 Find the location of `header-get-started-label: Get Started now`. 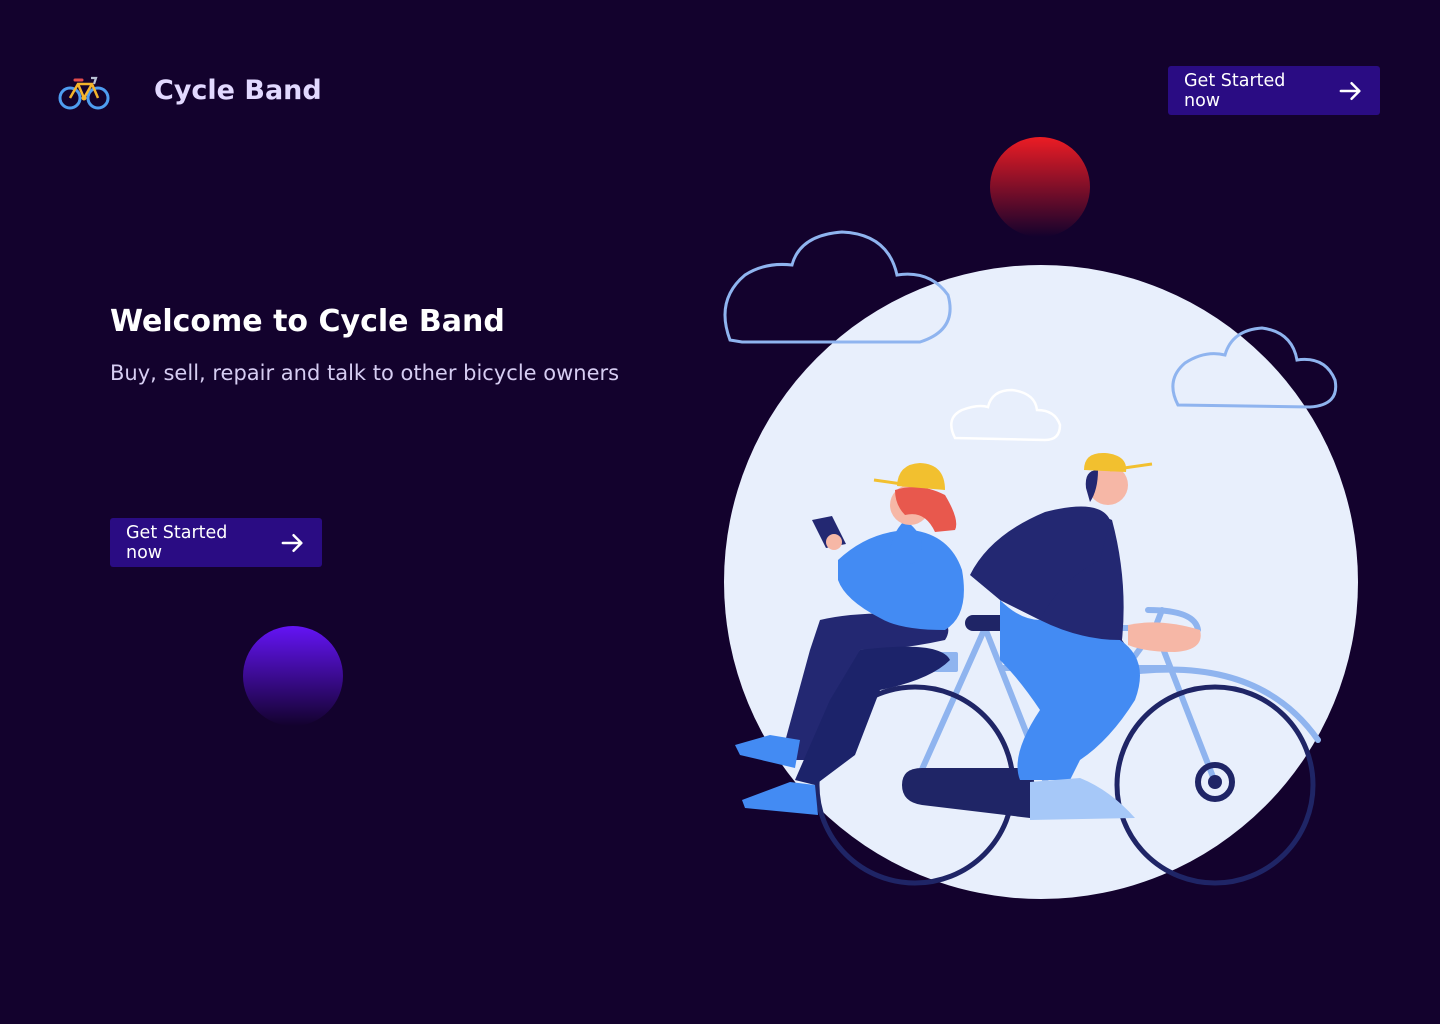

header-get-started-label: Get Started now is located at coordinates (1235, 90).